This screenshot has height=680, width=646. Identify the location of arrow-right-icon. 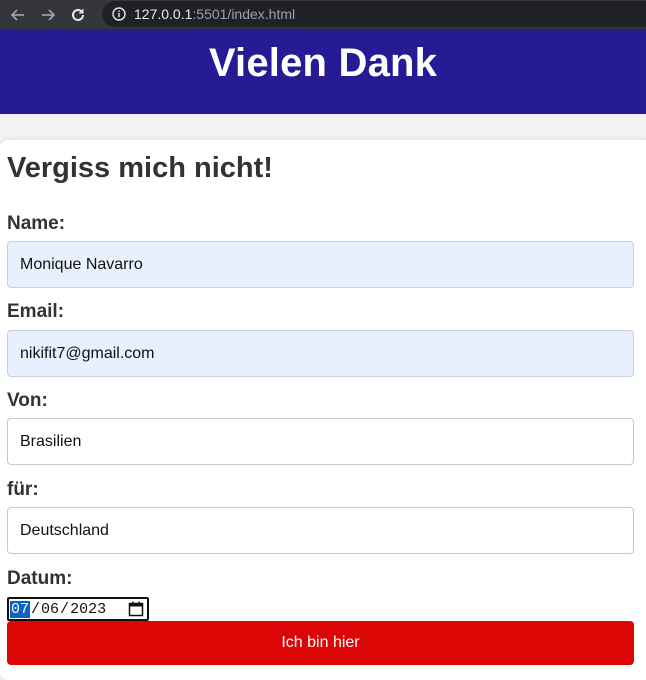
(49, 14).